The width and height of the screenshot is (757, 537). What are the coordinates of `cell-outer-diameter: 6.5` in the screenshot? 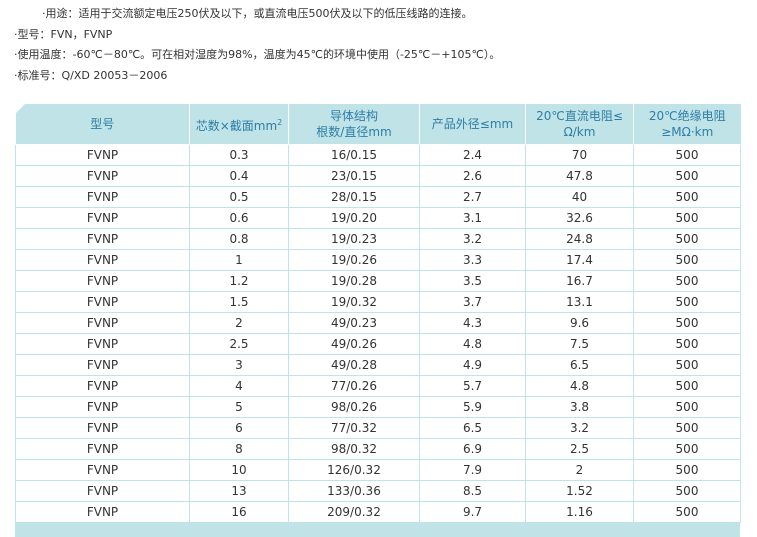 It's located at (472, 428).